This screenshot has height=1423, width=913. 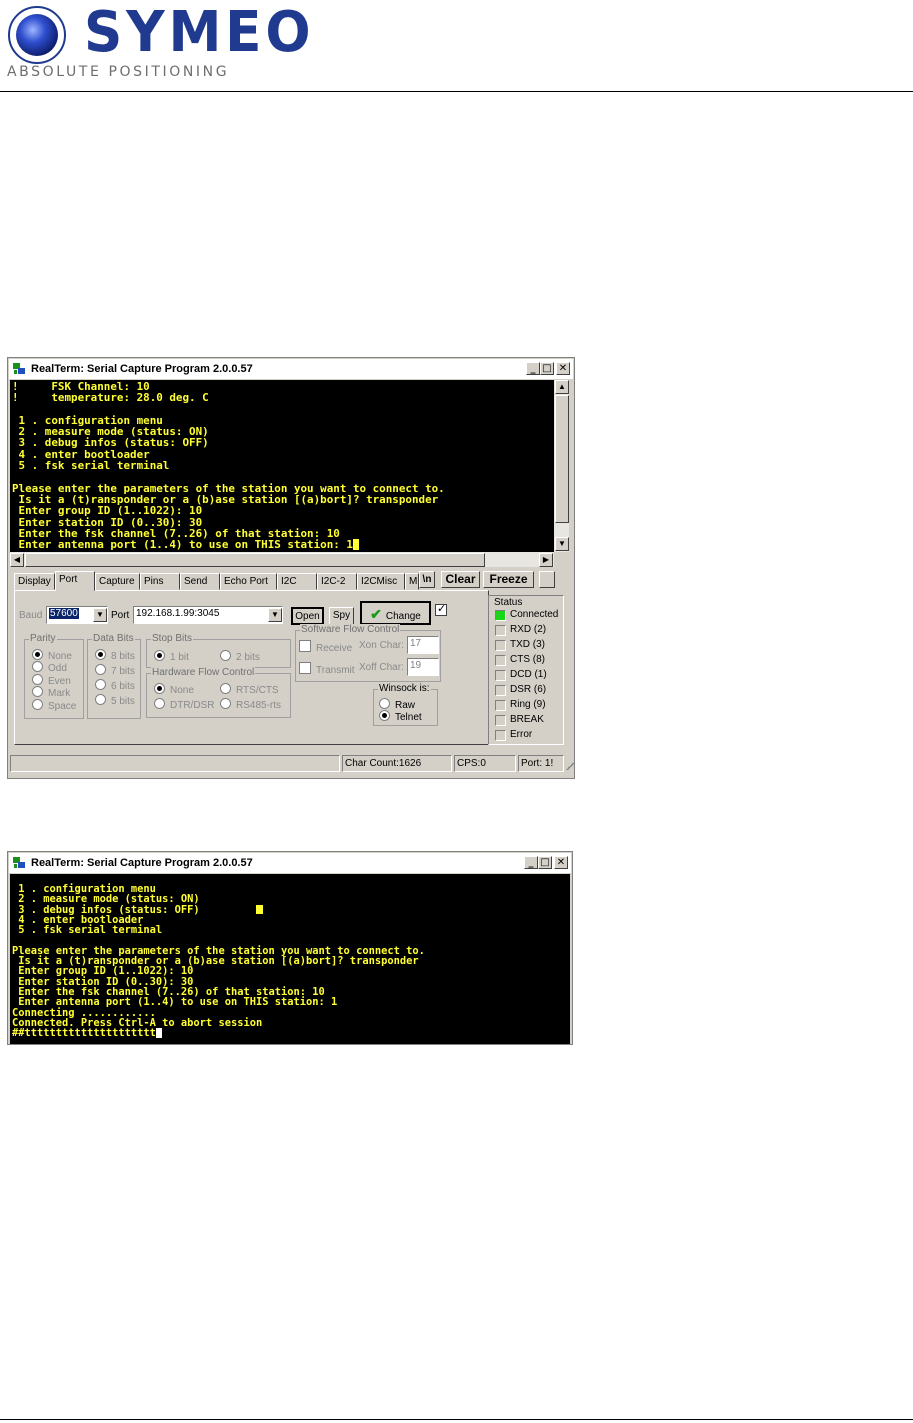 I want to click on resize-grip-icon, so click(x=569, y=765).